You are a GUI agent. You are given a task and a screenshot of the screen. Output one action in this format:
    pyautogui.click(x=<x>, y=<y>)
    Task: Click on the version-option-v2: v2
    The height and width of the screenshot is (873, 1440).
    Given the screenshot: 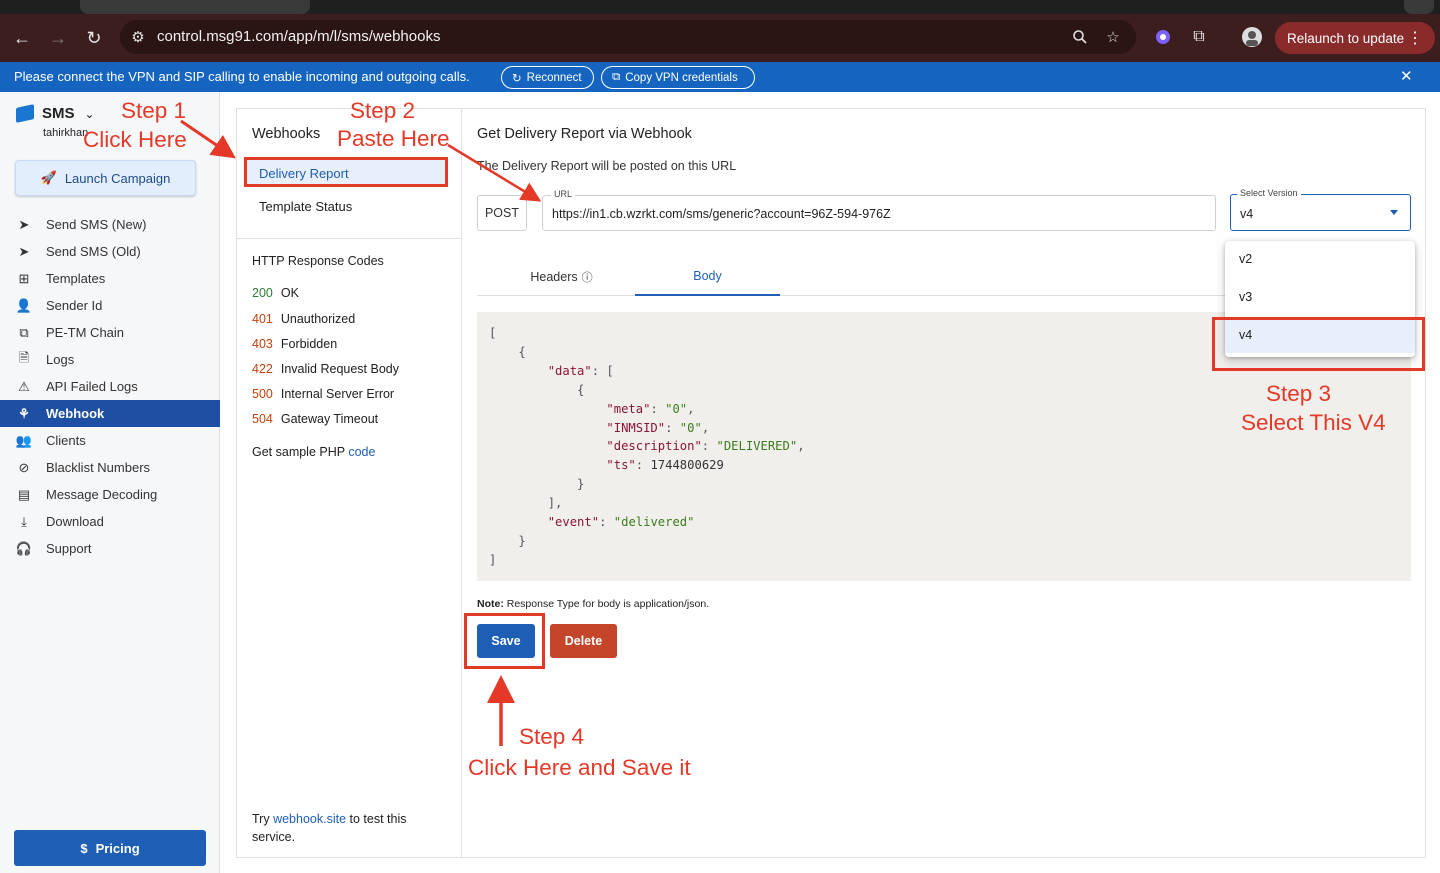 What is the action you would take?
    pyautogui.click(x=1320, y=259)
    